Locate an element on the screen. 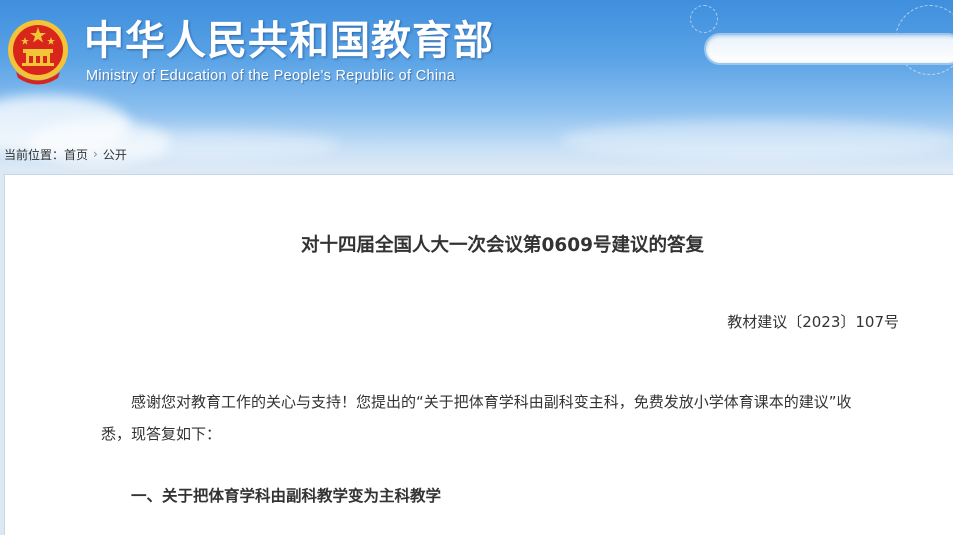 This screenshot has width=953, height=535. chevron-right-icon: › is located at coordinates (95, 154).